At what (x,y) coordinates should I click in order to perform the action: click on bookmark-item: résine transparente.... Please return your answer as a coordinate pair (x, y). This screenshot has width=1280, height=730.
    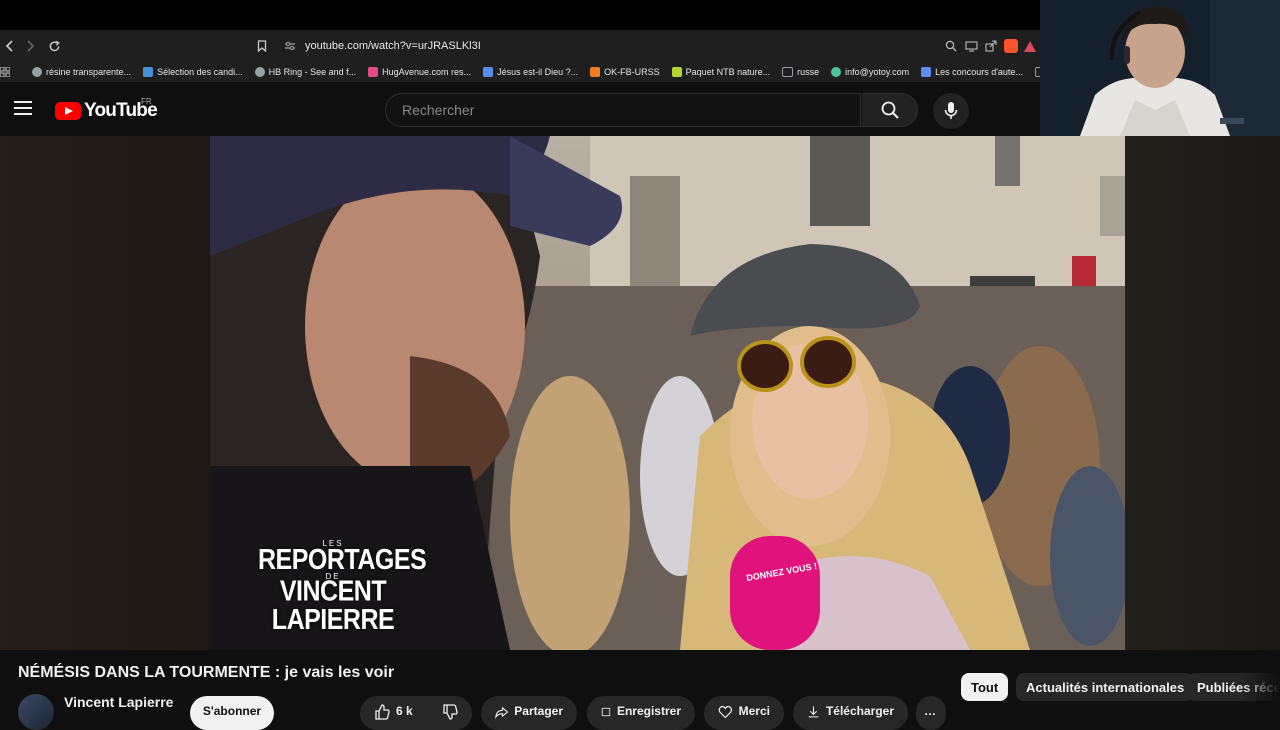
    Looking at the image, I should click on (81, 72).